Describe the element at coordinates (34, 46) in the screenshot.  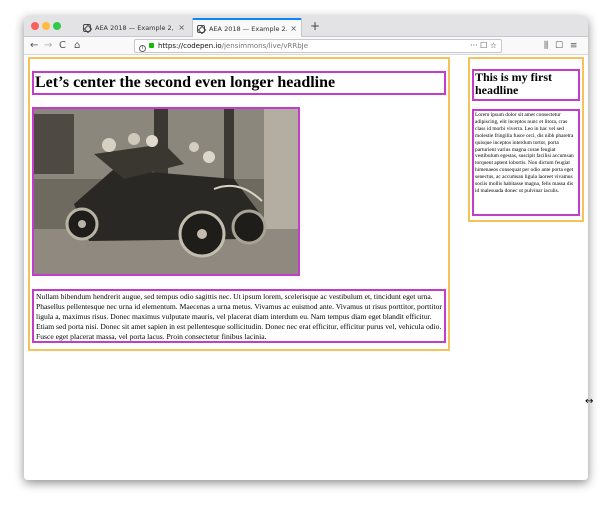
I see `back-arrow-icon: ←` at that location.